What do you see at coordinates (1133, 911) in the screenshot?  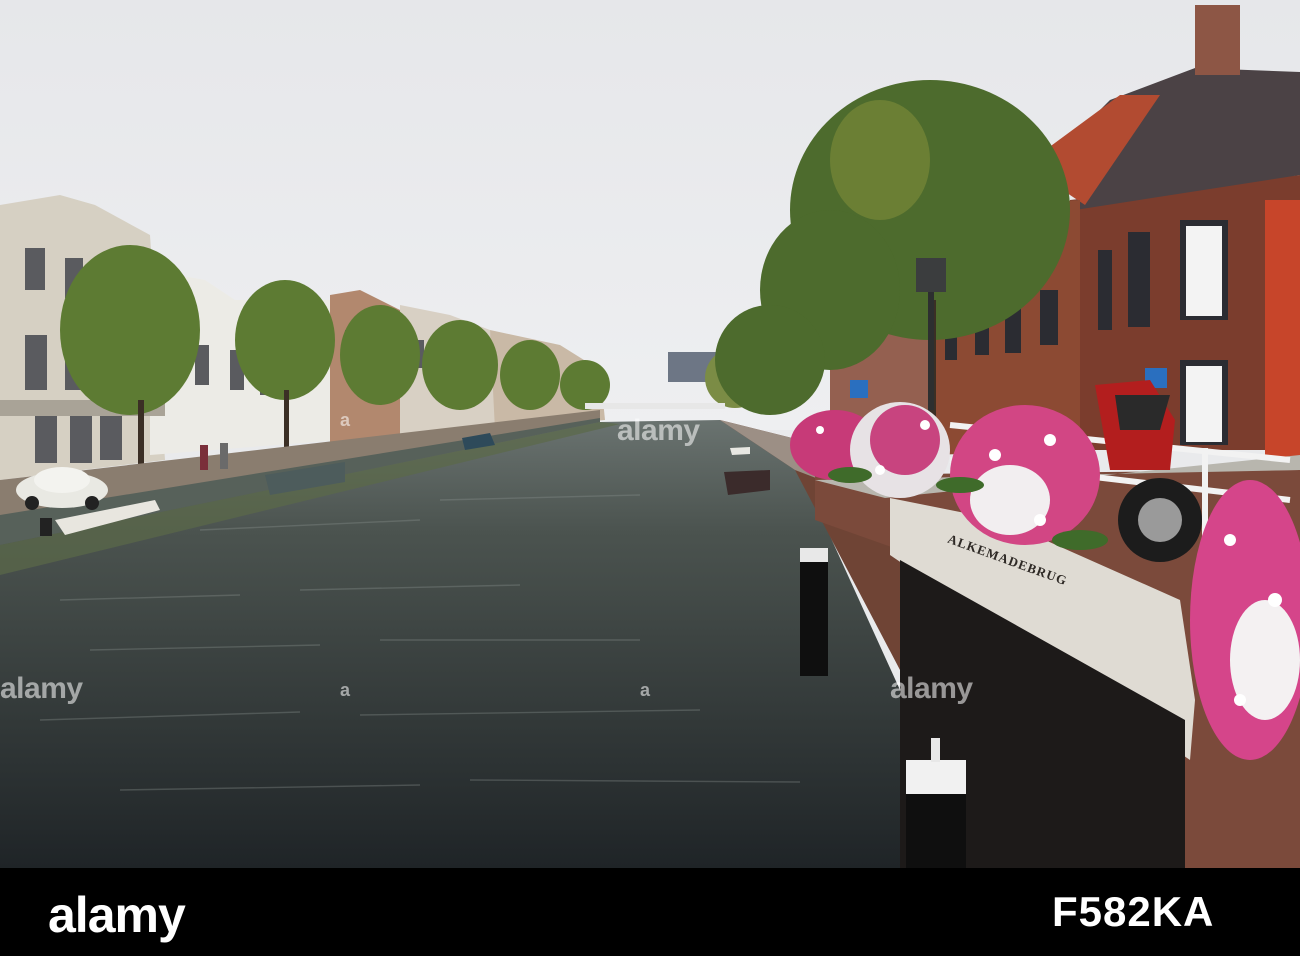 I see `image-id: F582KA` at bounding box center [1133, 911].